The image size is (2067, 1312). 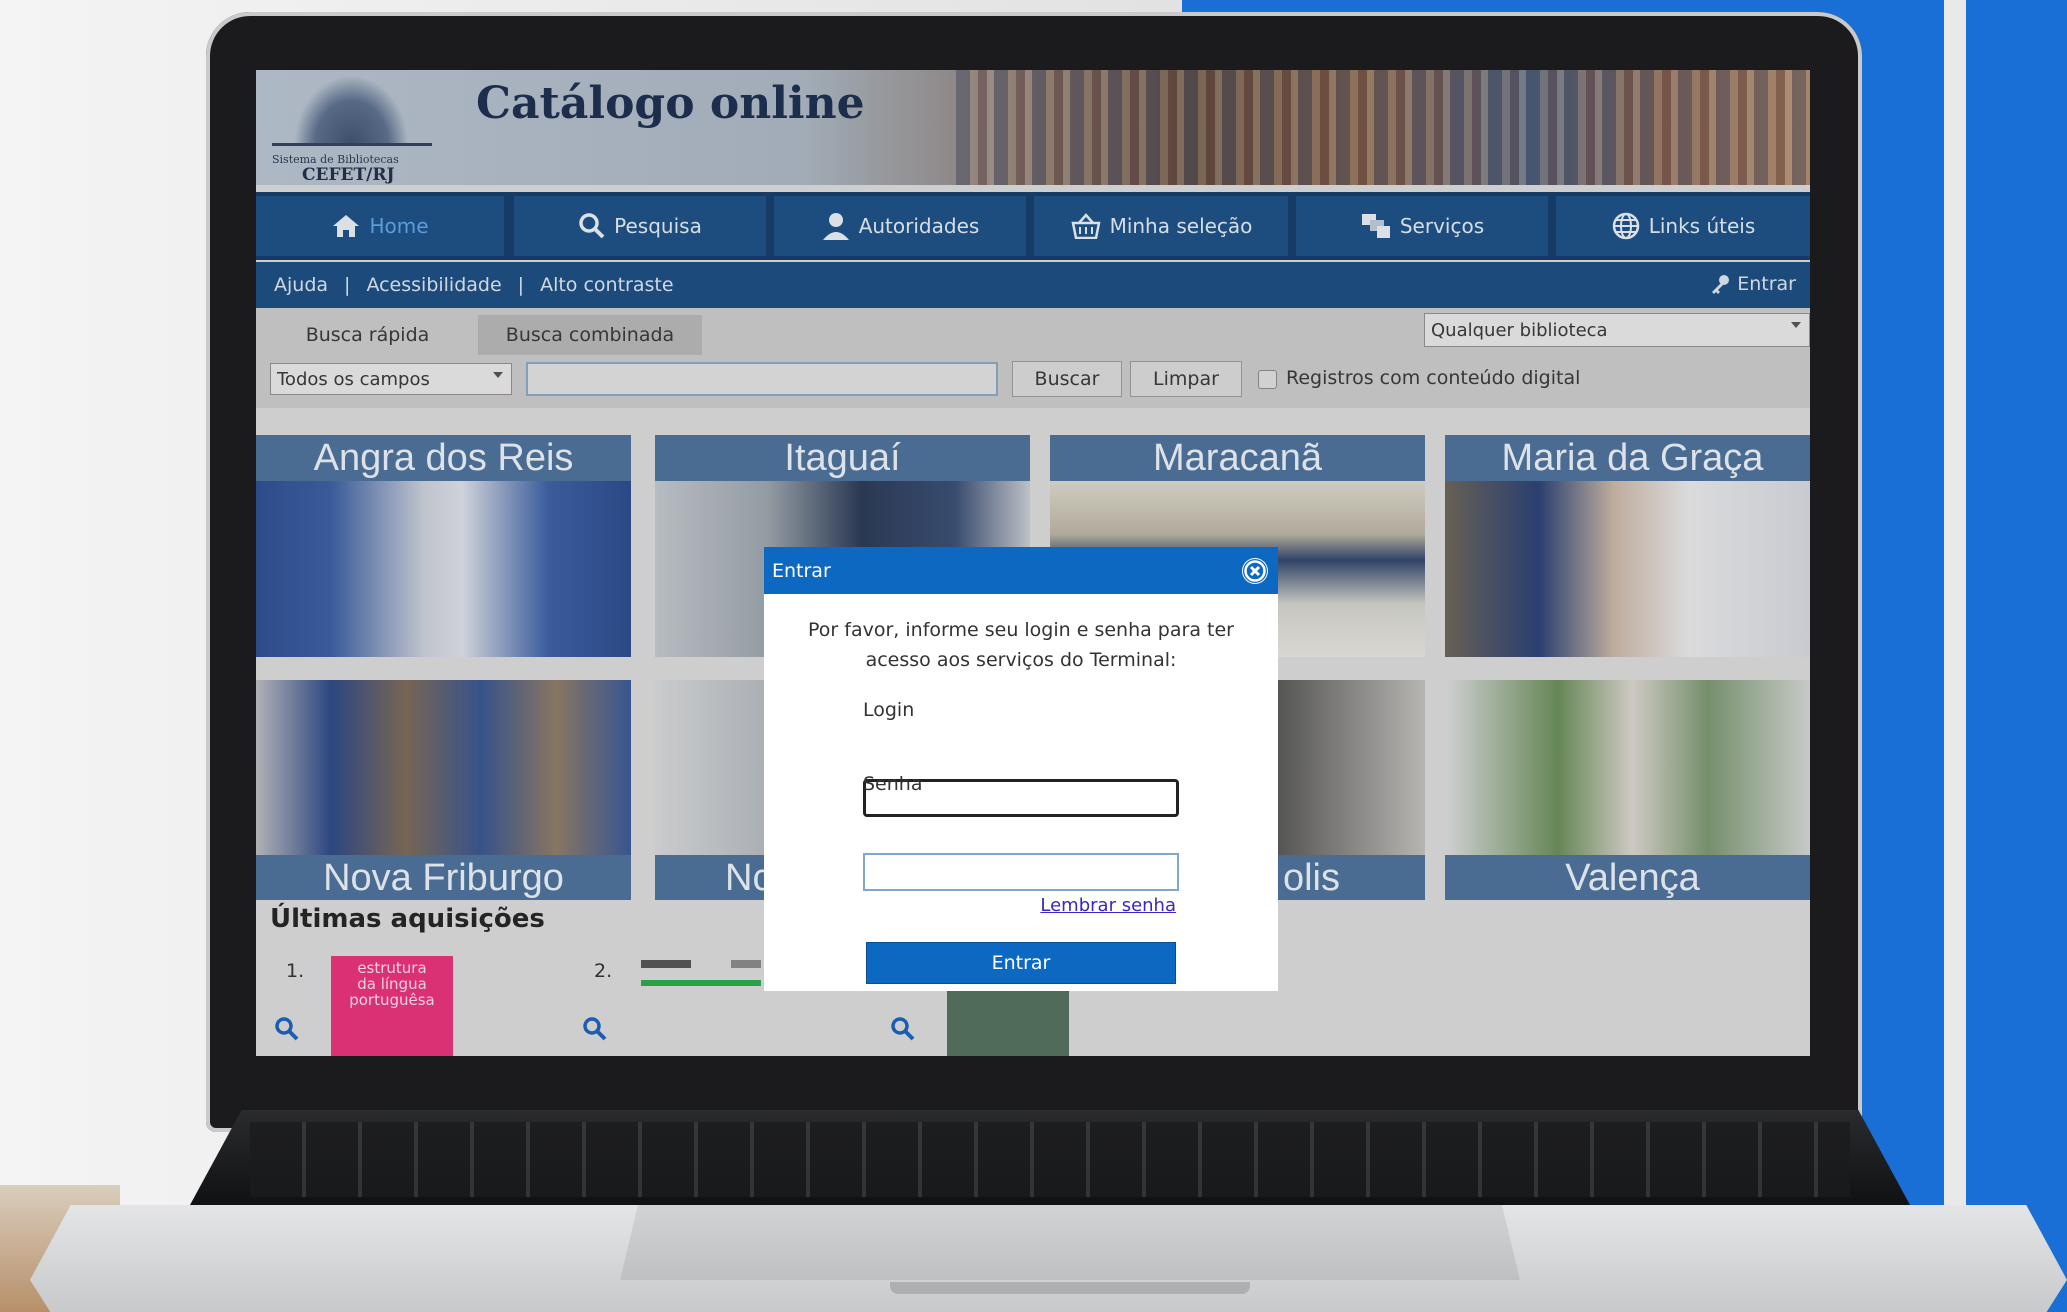 What do you see at coordinates (1070, 1288) in the screenshot?
I see `lid-notch` at bounding box center [1070, 1288].